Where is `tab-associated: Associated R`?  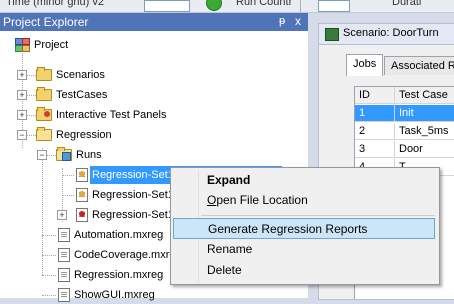
tab-associated: Associated R is located at coordinates (419, 65).